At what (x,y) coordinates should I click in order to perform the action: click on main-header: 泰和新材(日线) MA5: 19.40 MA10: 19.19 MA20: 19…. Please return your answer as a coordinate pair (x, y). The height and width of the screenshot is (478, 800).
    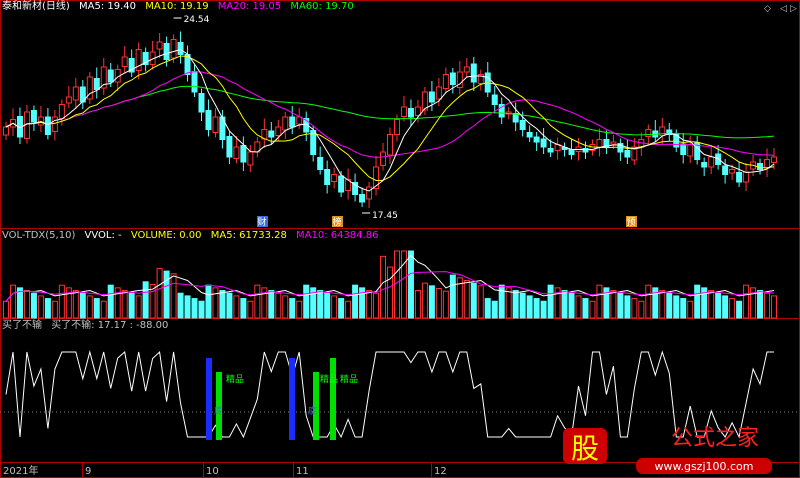
    Looking at the image, I should click on (181, 7).